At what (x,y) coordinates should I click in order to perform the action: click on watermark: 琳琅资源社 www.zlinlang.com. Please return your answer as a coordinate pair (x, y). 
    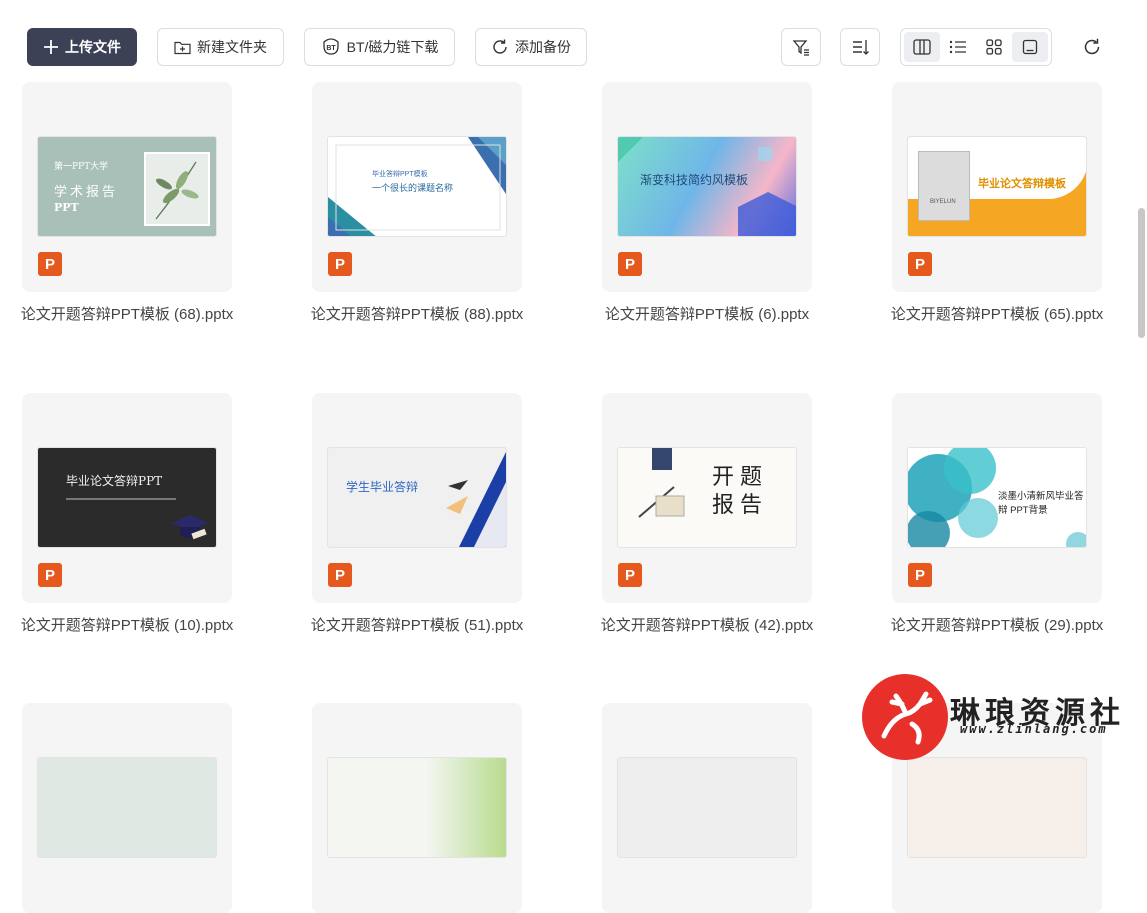
    Looking at the image, I should click on (997, 717).